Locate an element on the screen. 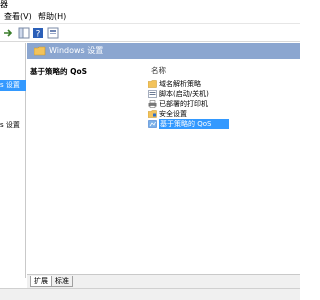 This screenshot has width=320, height=300. list-item-label: 已部署的打印机 is located at coordinates (183, 104).